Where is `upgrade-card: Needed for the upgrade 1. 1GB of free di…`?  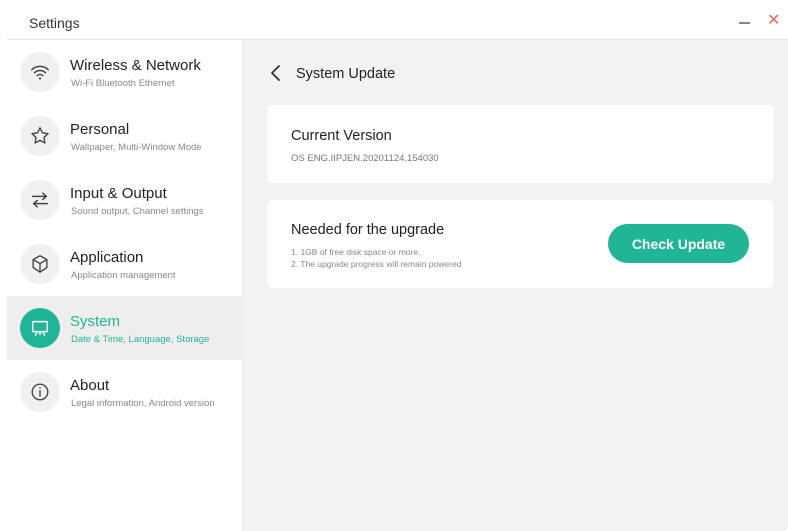
upgrade-card: Needed for the upgrade 1. 1GB of free di… is located at coordinates (520, 244).